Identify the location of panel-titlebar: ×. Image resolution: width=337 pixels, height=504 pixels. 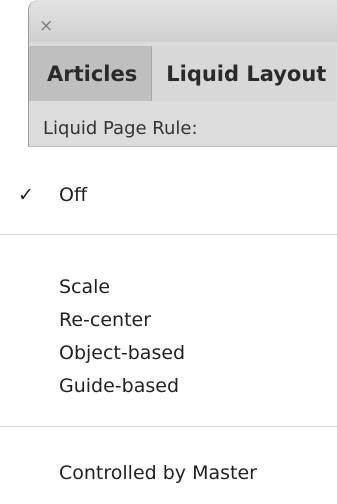
(183, 21).